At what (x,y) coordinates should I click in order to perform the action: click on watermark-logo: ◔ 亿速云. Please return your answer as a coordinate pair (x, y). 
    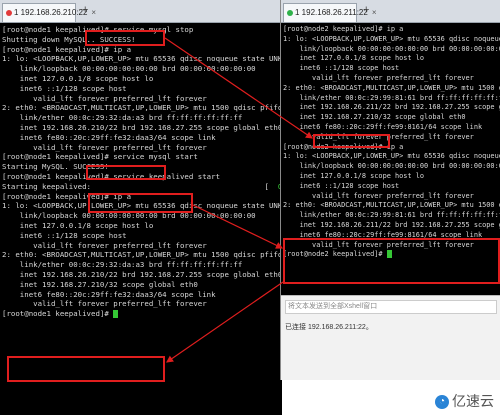
    Looking at the image, I should click on (464, 401).